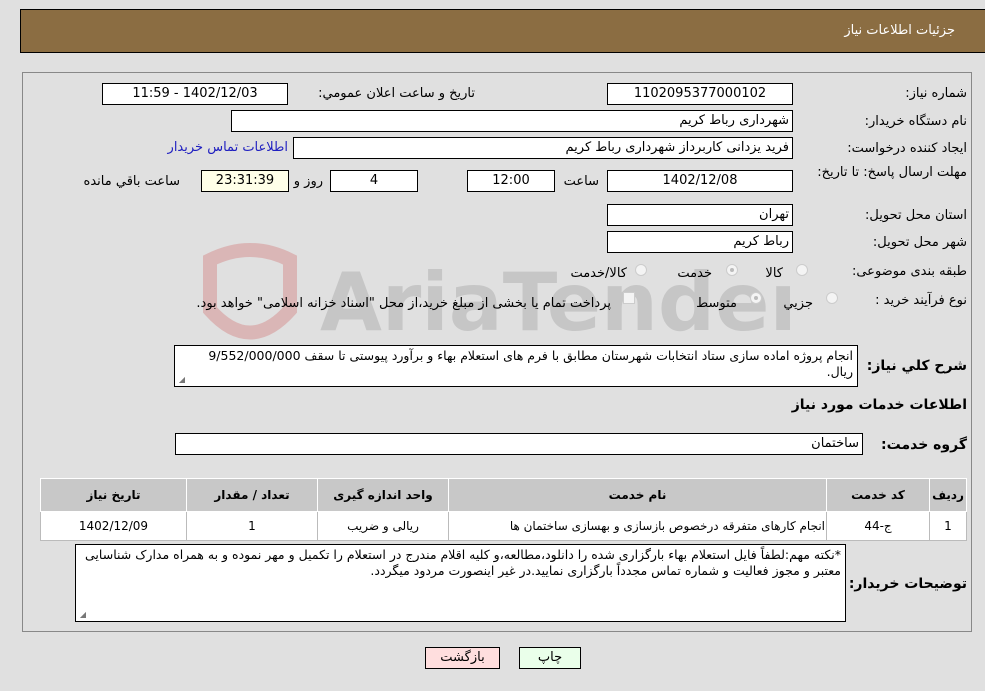  What do you see at coordinates (948, 526) in the screenshot?
I see `cell-row-number: 1` at bounding box center [948, 526].